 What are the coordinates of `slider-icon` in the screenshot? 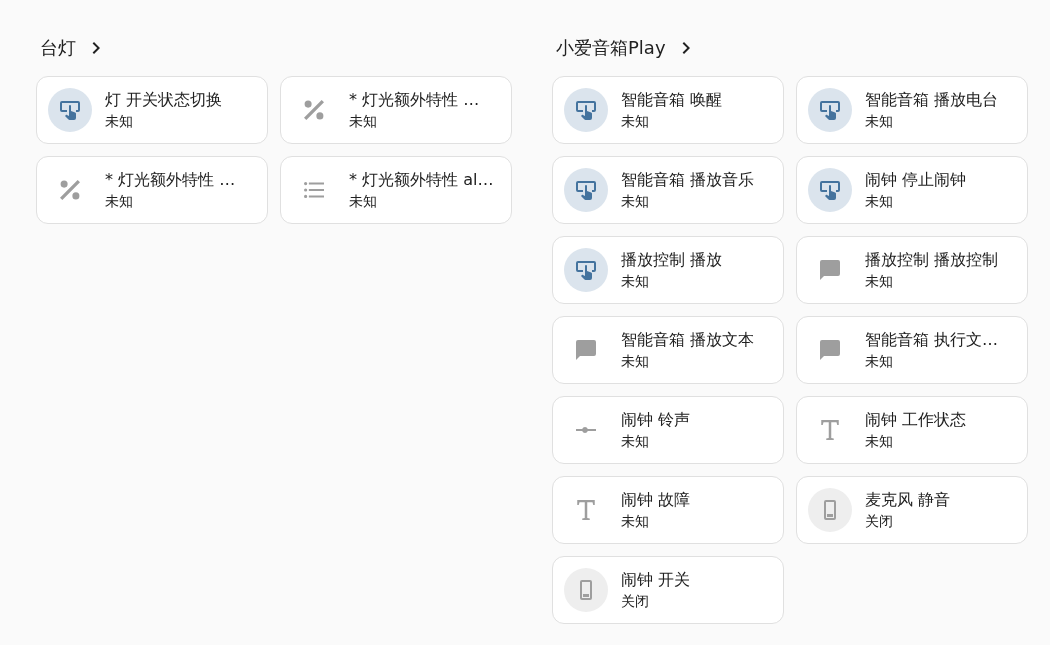 It's located at (586, 430).